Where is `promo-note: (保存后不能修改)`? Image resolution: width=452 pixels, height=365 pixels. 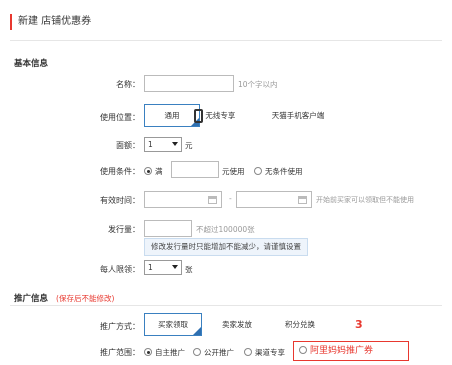
promo-note: (保存后不能修改) is located at coordinates (85, 298).